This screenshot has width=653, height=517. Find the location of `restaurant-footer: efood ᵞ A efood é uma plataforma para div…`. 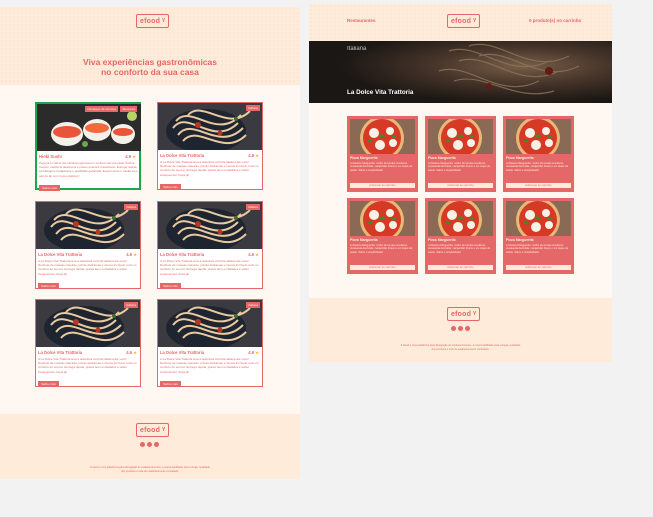

restaurant-footer: efood ᵞ A efood é uma plataforma para div… is located at coordinates (460, 330).